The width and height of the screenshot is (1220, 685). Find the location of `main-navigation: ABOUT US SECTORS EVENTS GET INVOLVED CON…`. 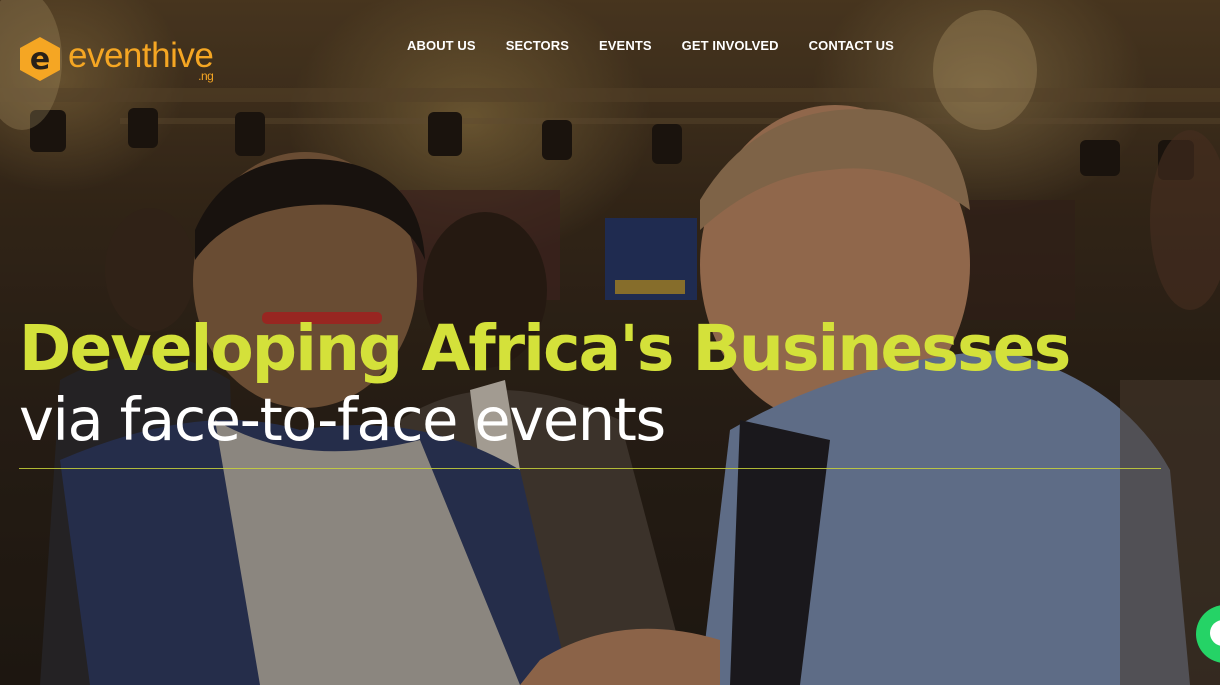

main-navigation: ABOUT US SECTORS EVENTS GET INVOLVED CON… is located at coordinates (650, 46).